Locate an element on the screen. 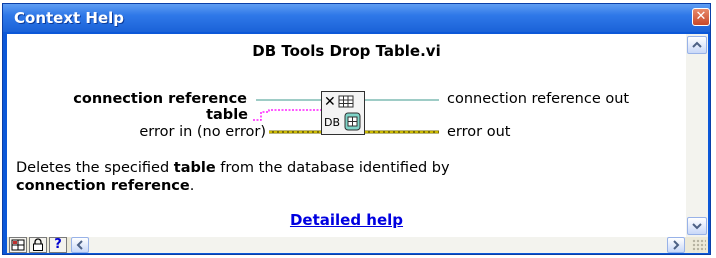 This screenshot has width=716, height=258. description-part: . is located at coordinates (192, 186).